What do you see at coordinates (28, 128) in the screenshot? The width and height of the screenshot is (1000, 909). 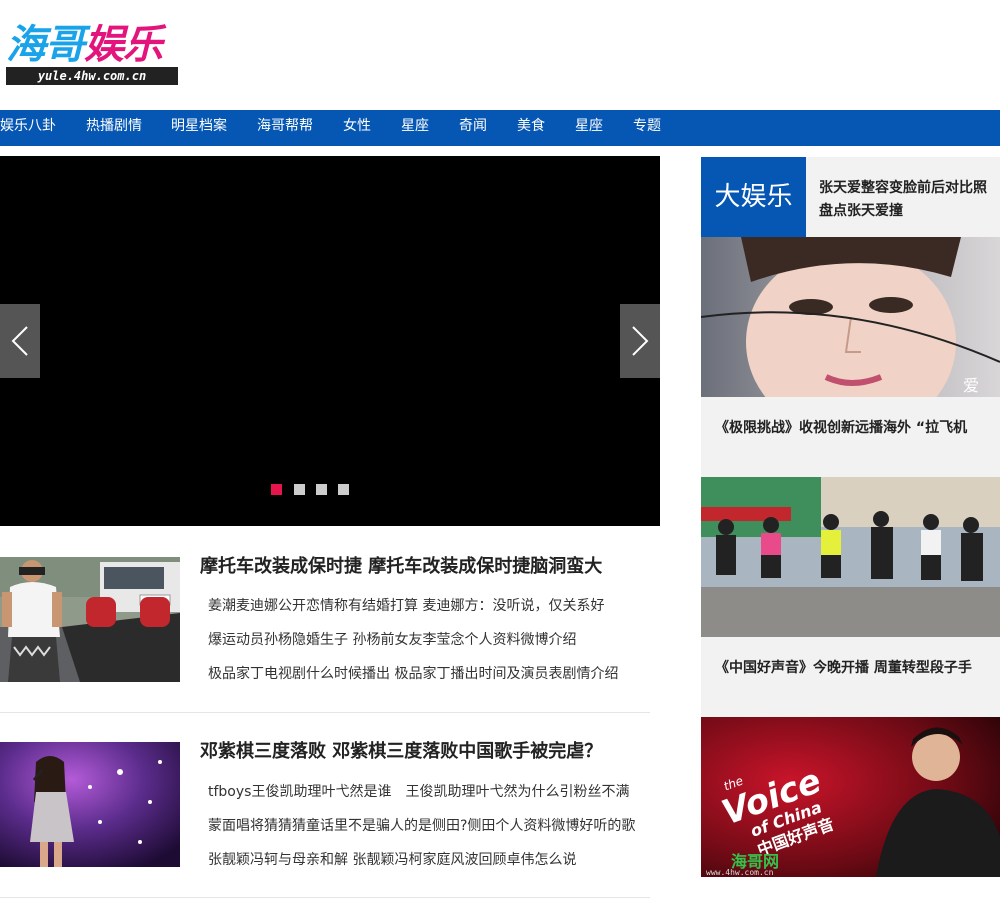 I see `nav-item-entertainment: 娱乐八卦` at bounding box center [28, 128].